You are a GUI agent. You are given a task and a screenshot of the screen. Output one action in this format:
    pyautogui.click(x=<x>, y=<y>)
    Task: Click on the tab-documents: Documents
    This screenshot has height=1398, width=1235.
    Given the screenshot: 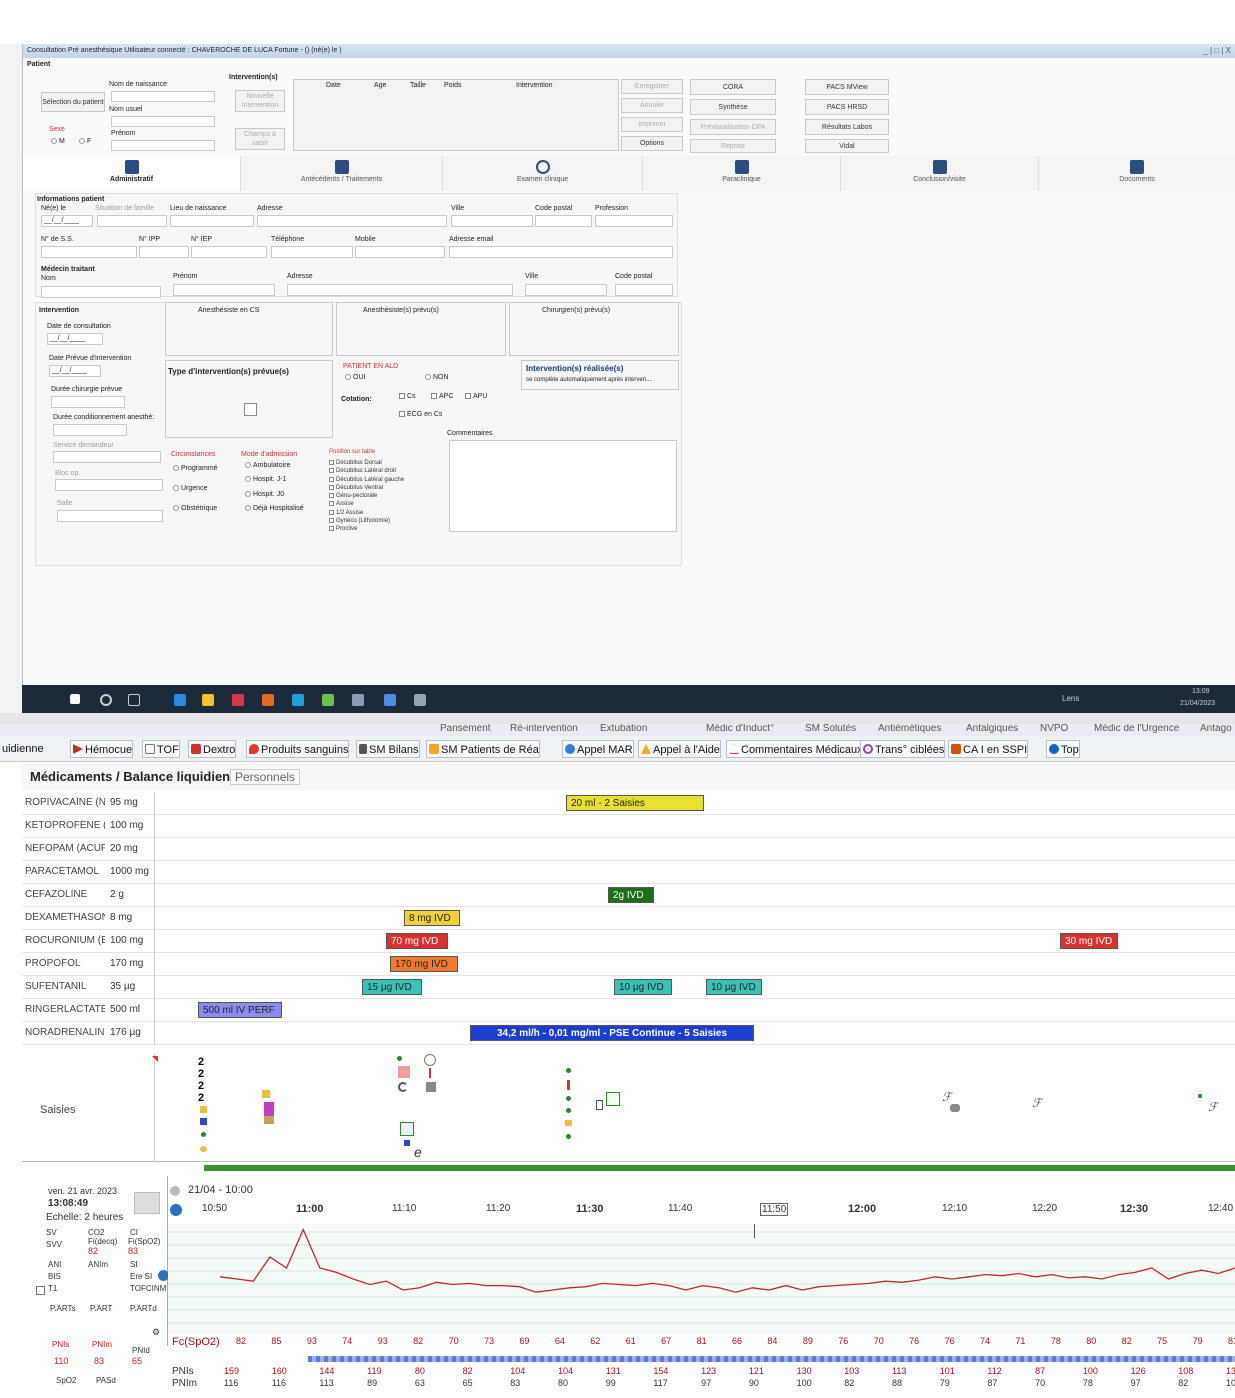 What is the action you would take?
    pyautogui.click(x=1137, y=173)
    